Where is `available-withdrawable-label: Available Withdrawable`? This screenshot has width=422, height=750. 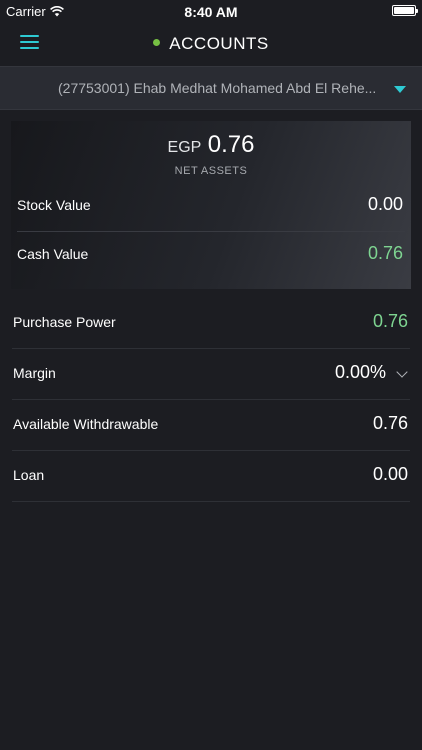
available-withdrawable-label: Available Withdrawable is located at coordinates (86, 424).